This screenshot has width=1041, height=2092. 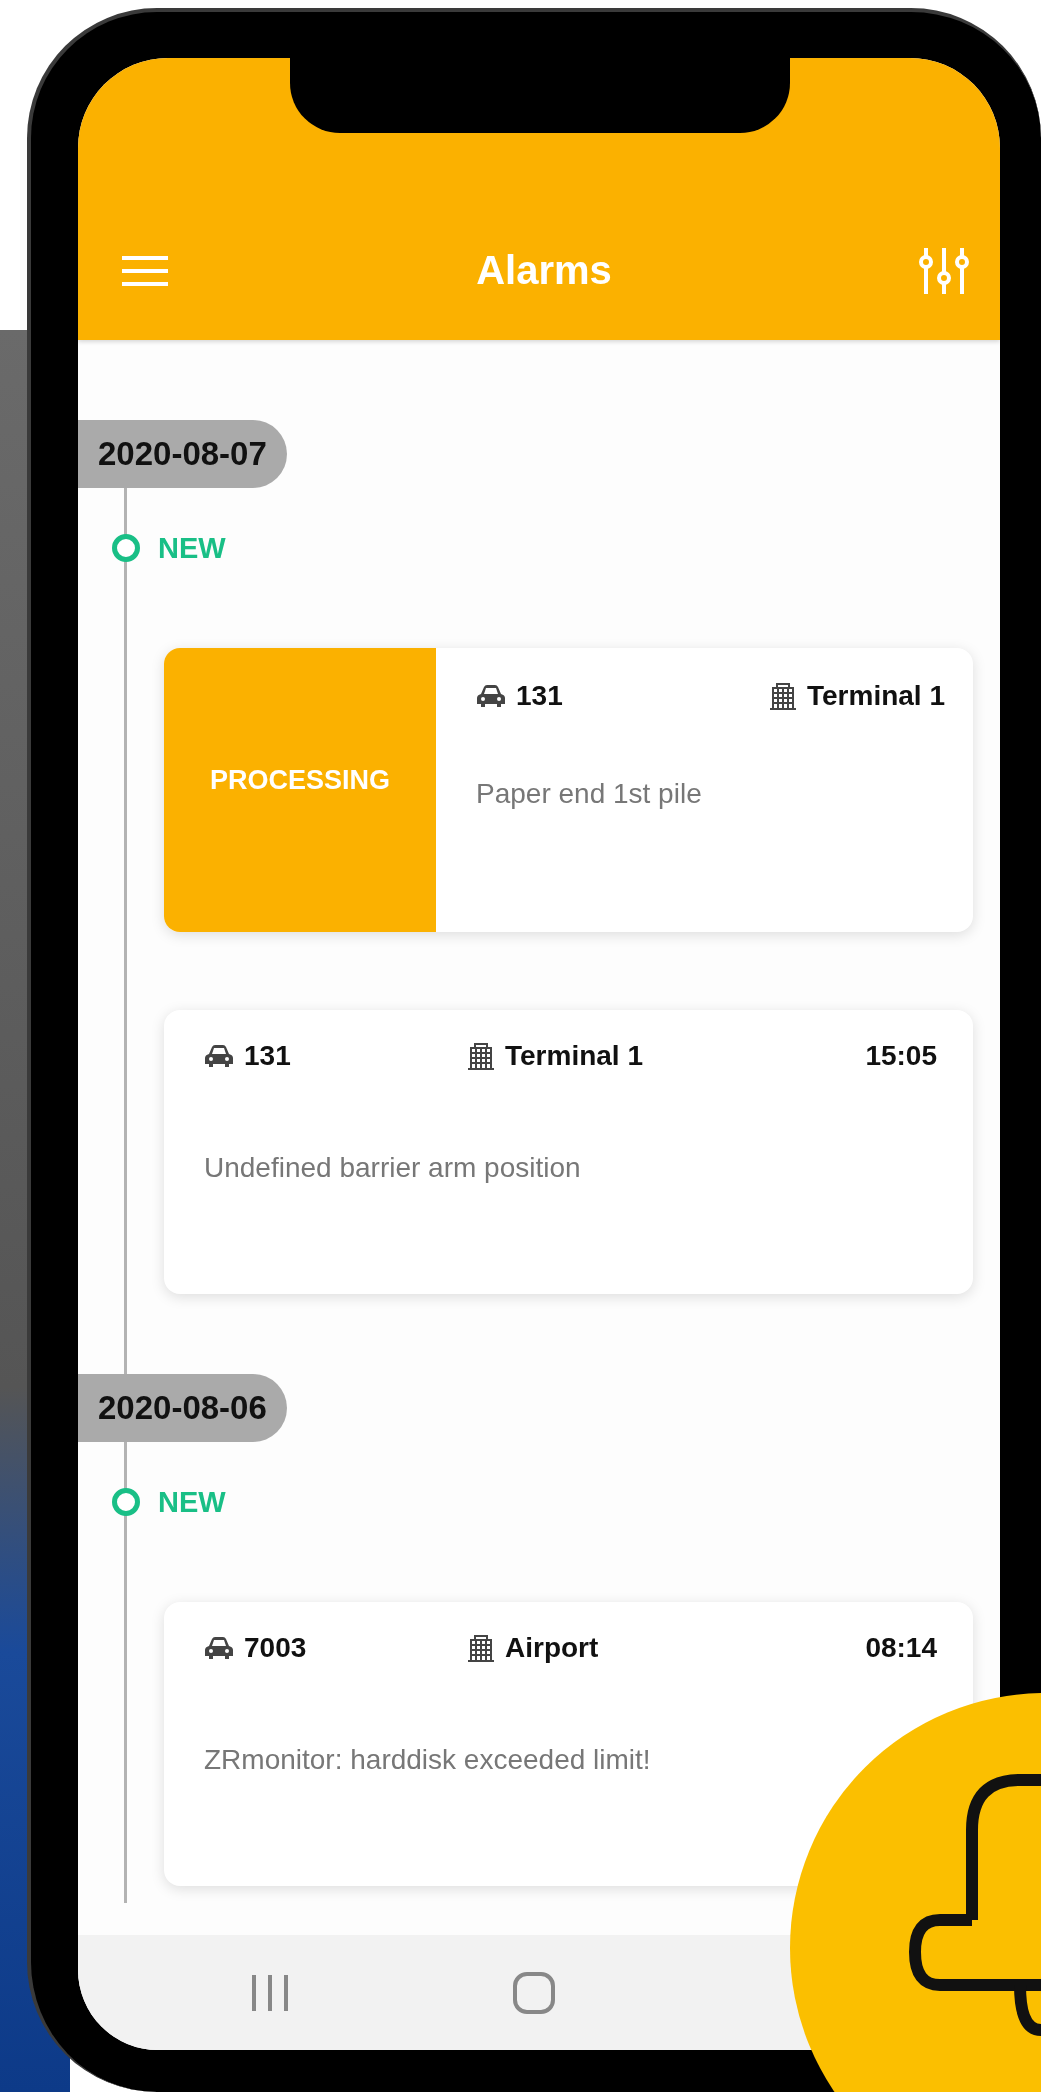 What do you see at coordinates (901, 1056) in the screenshot?
I see `alarm-time: 15:05` at bounding box center [901, 1056].